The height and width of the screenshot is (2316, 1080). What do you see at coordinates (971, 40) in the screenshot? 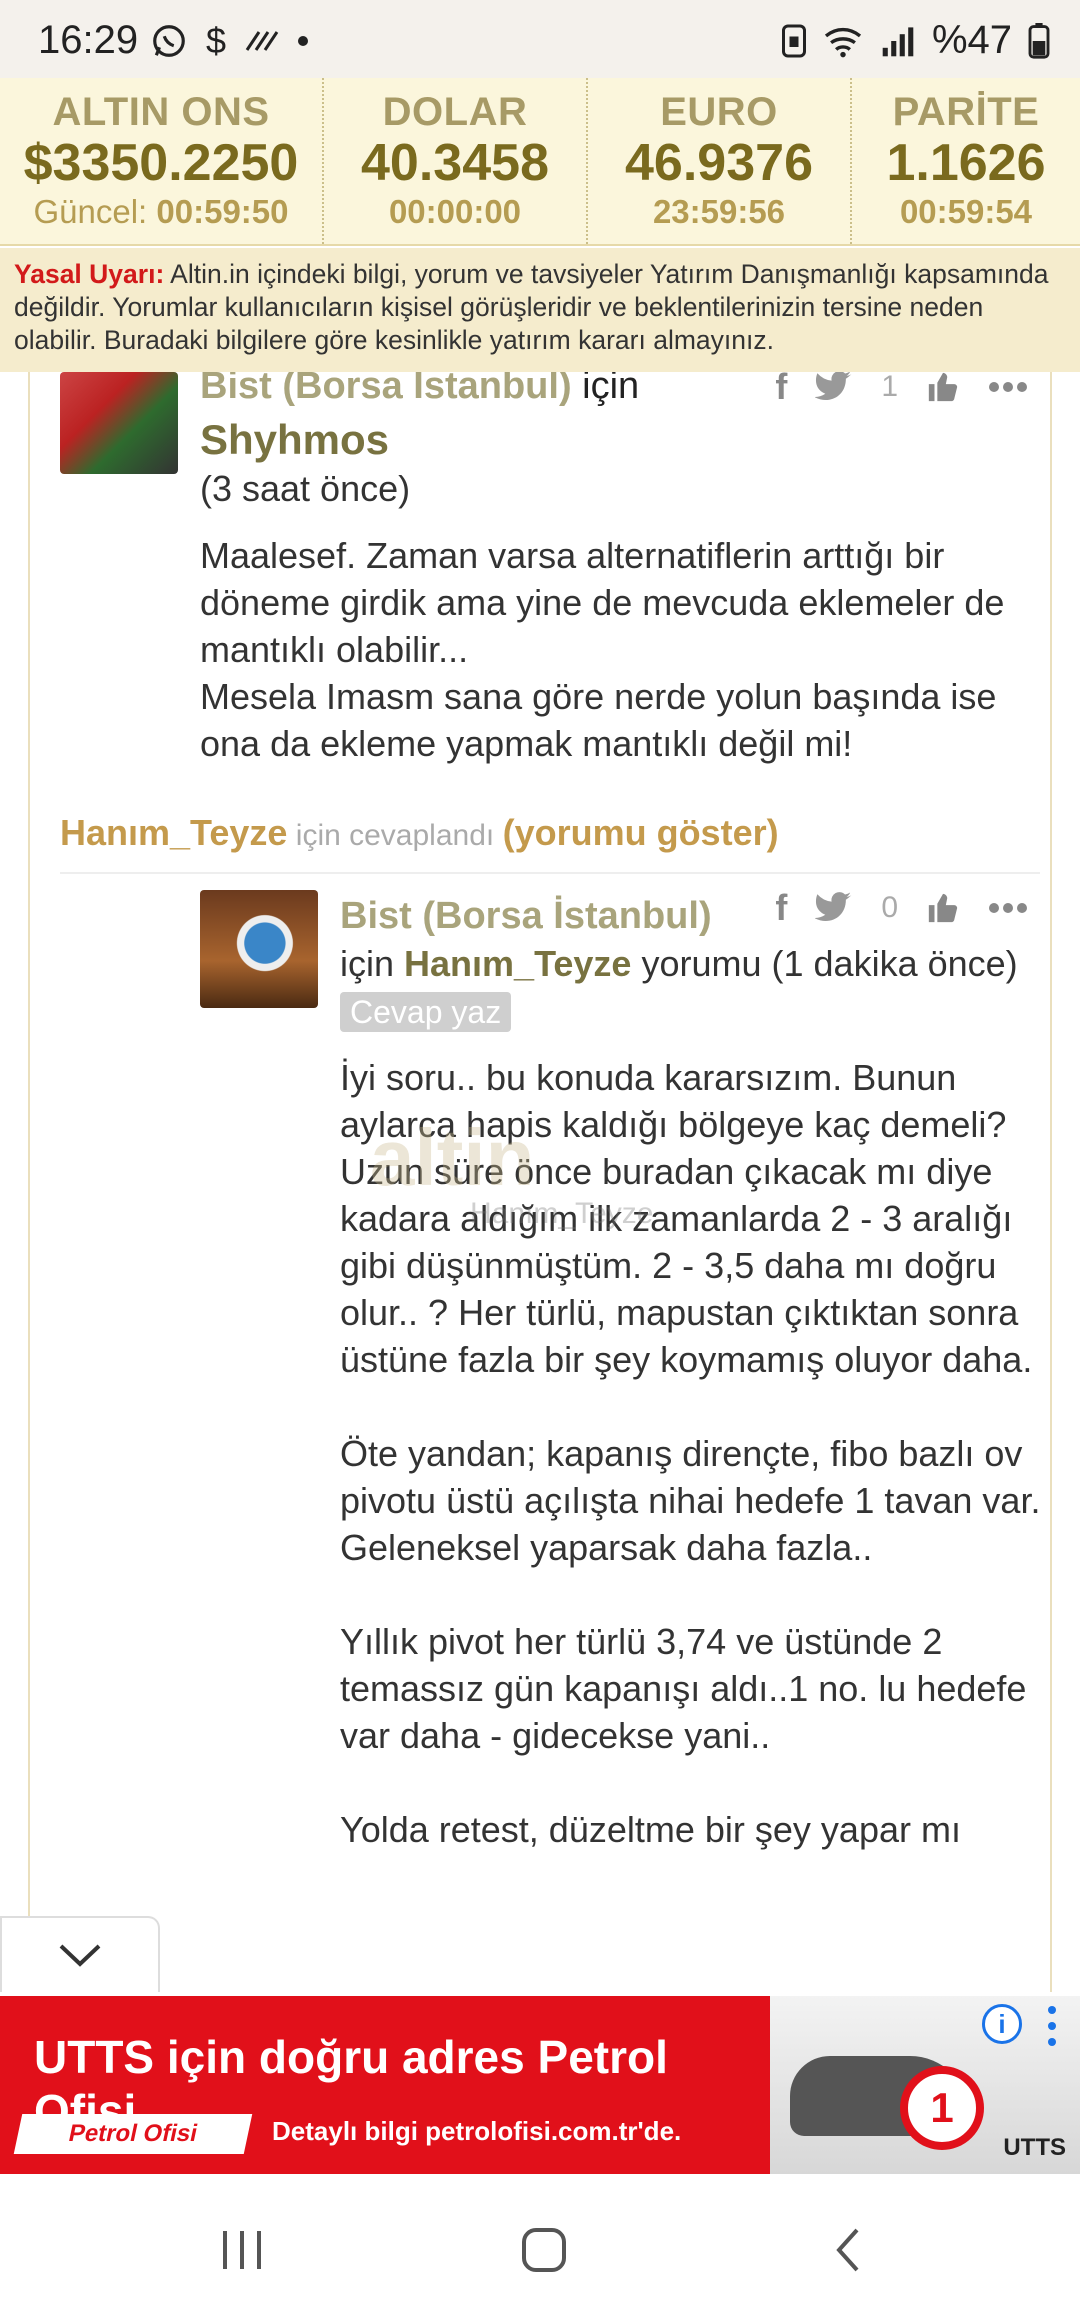
I see `battery-percent: %47` at bounding box center [971, 40].